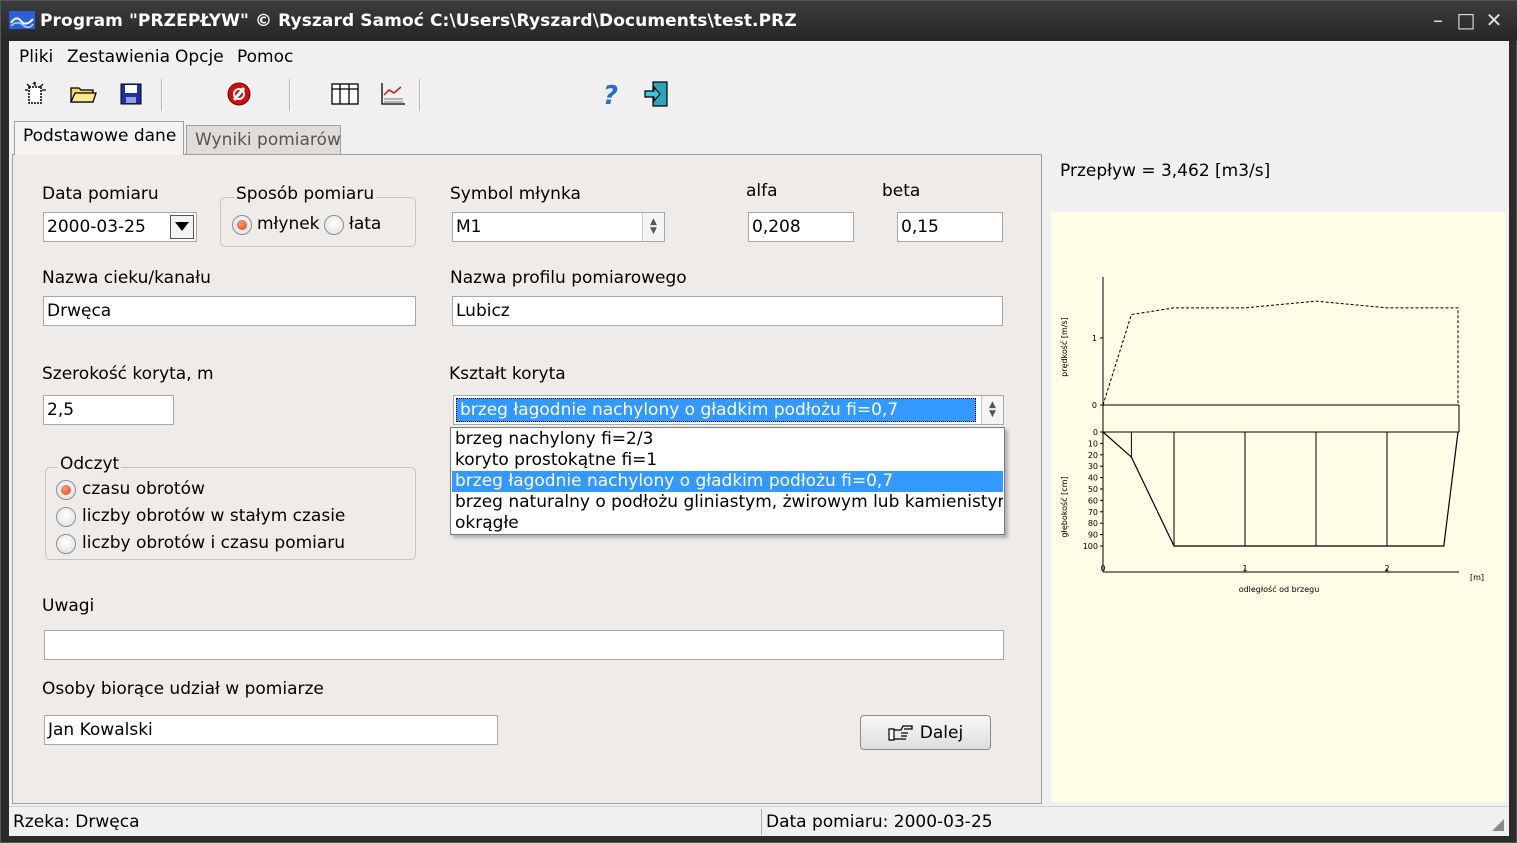 The height and width of the screenshot is (843, 1517). What do you see at coordinates (271, 730) in the screenshot?
I see `osoby-input: Jan Kowalski` at bounding box center [271, 730].